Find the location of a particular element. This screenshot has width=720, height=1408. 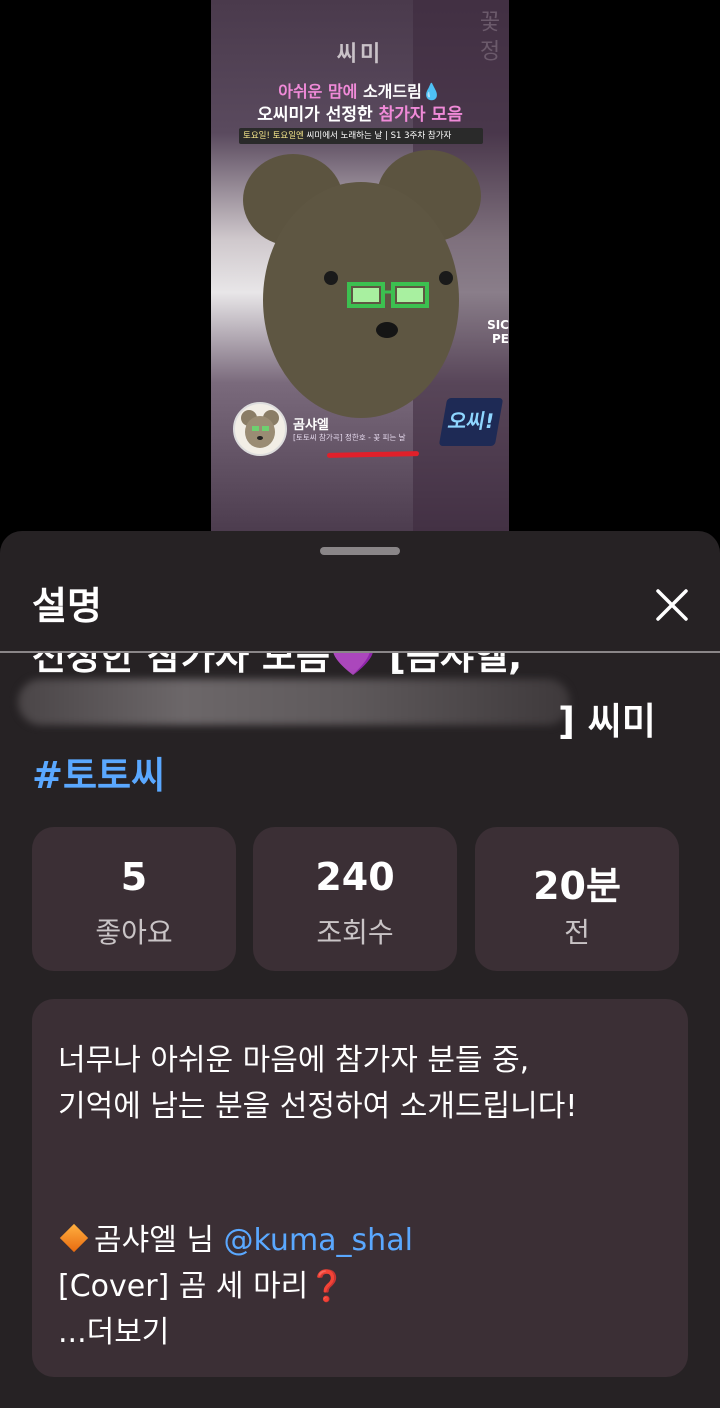

creator-name: 곰샤엘 is located at coordinates (311, 425).